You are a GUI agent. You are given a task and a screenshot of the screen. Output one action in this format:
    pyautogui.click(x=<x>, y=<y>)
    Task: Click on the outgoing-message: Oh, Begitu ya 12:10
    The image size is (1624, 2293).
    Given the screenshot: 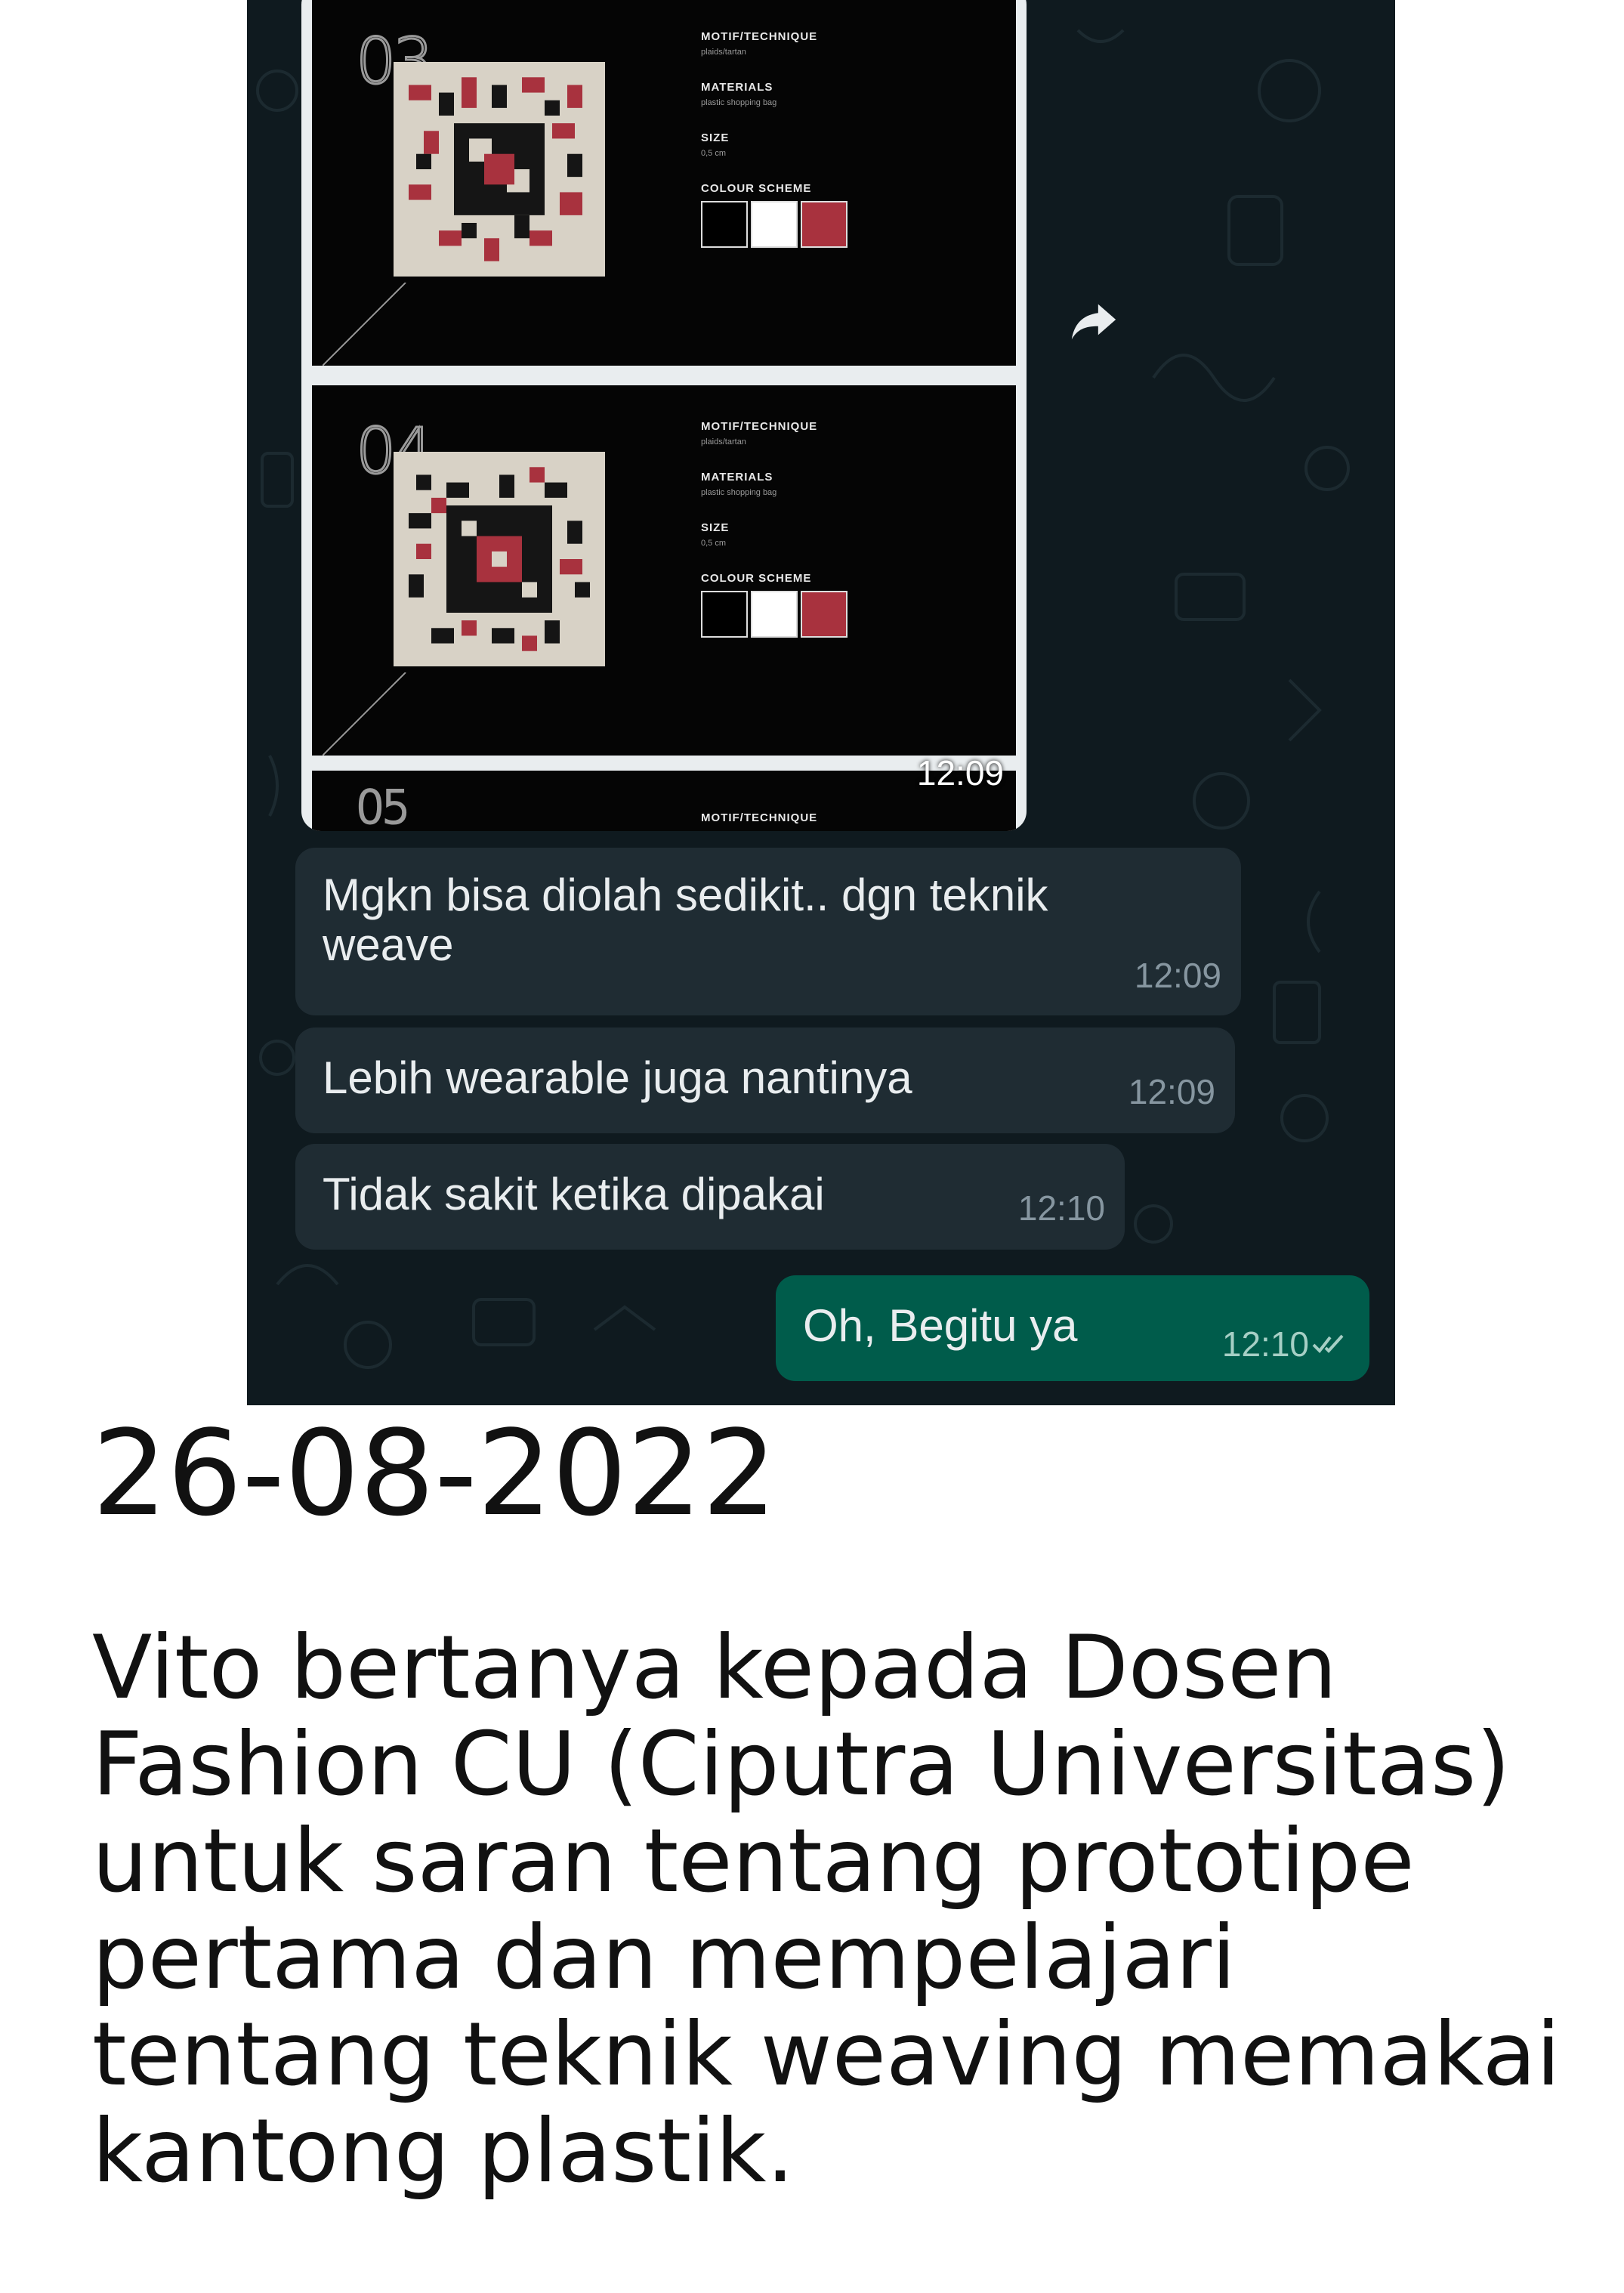 What is the action you would take?
    pyautogui.click(x=1072, y=1328)
    